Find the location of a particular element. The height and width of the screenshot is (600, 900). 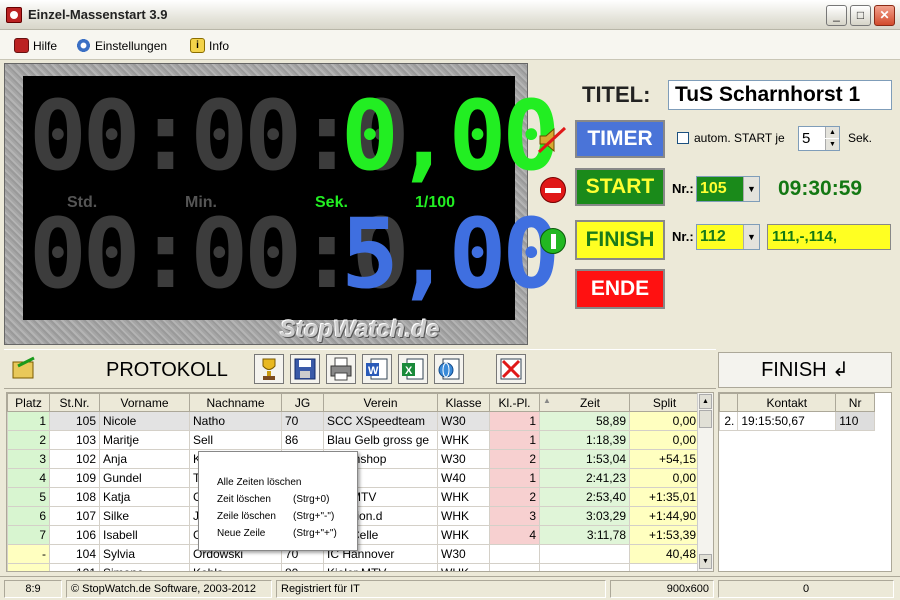

spin-up-icon: ▲ is located at coordinates (832, 132).